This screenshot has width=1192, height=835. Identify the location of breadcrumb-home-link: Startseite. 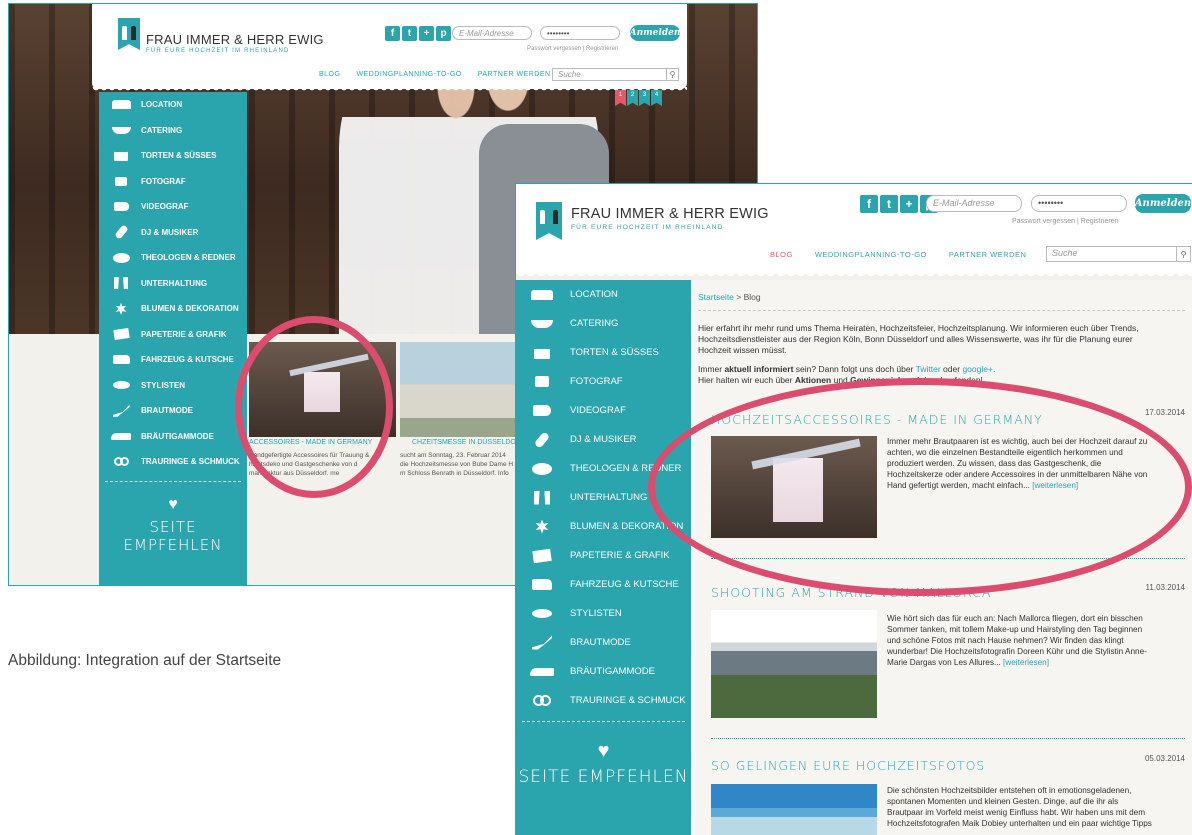
(716, 297).